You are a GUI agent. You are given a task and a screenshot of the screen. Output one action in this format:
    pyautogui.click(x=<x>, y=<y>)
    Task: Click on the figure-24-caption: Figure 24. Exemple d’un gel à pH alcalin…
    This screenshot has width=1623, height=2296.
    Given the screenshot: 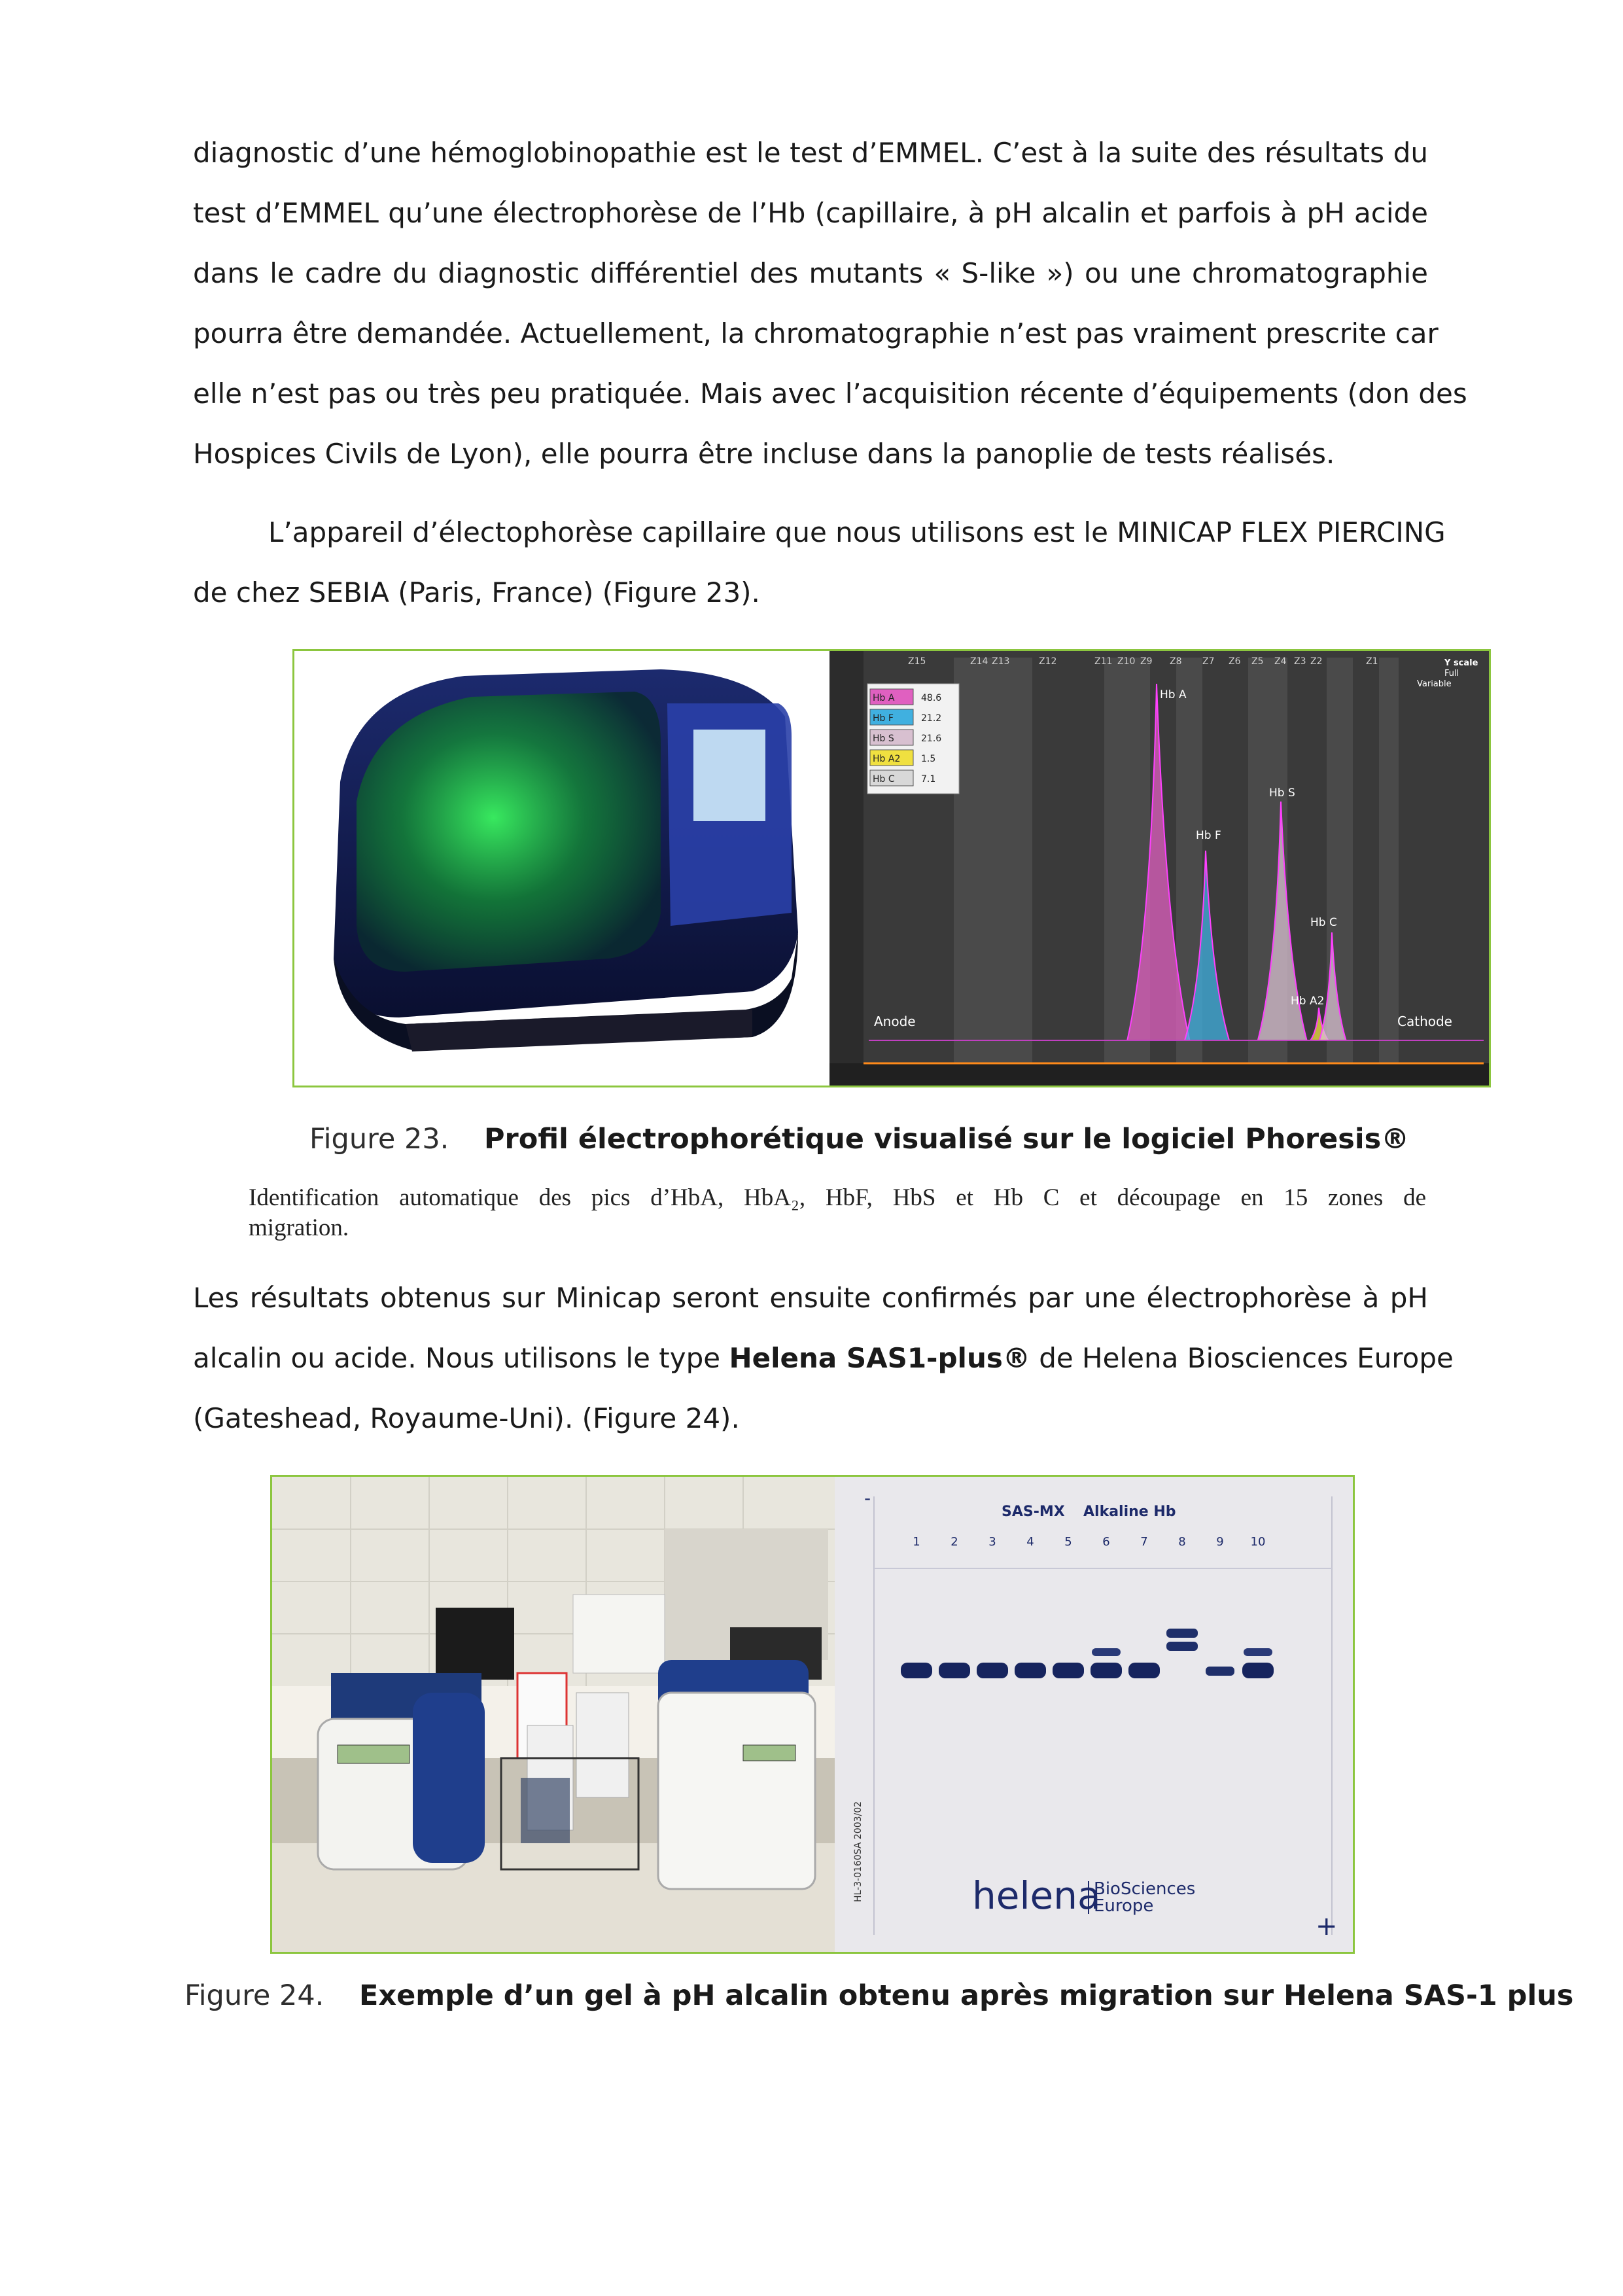 What is the action you would take?
    pyautogui.click(x=879, y=1996)
    